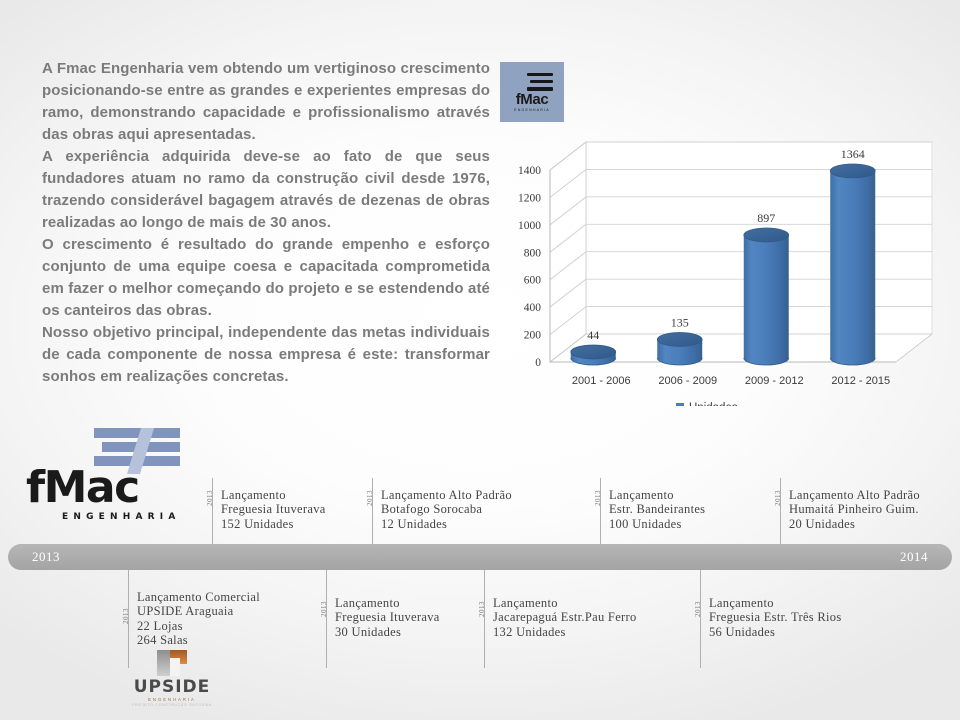 Image resolution: width=960 pixels, height=720 pixels. What do you see at coordinates (742, 631) in the screenshot?
I see `timeline-item-line: 56 Unidades` at bounding box center [742, 631].